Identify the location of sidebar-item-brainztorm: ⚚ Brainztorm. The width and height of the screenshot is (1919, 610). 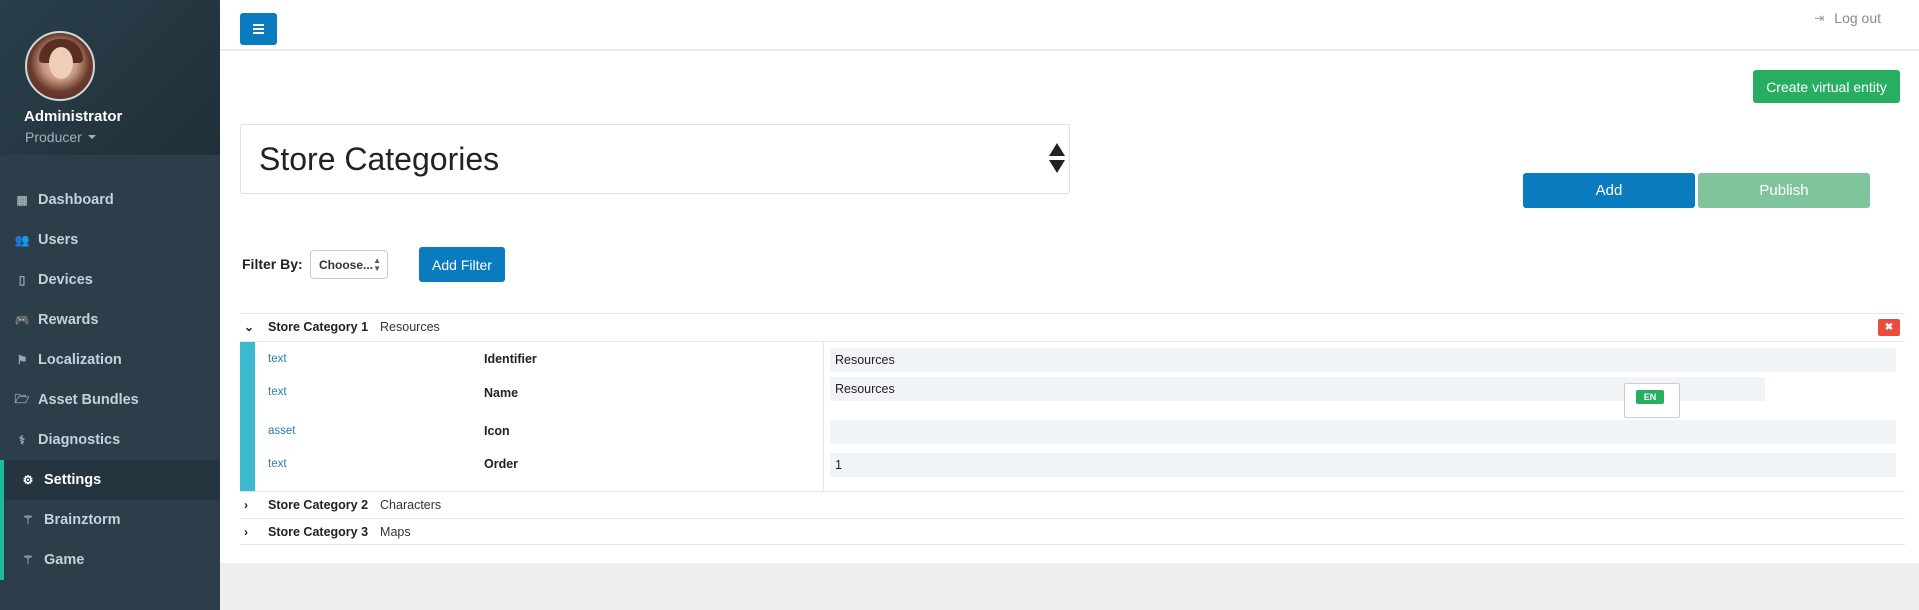
(110, 520).